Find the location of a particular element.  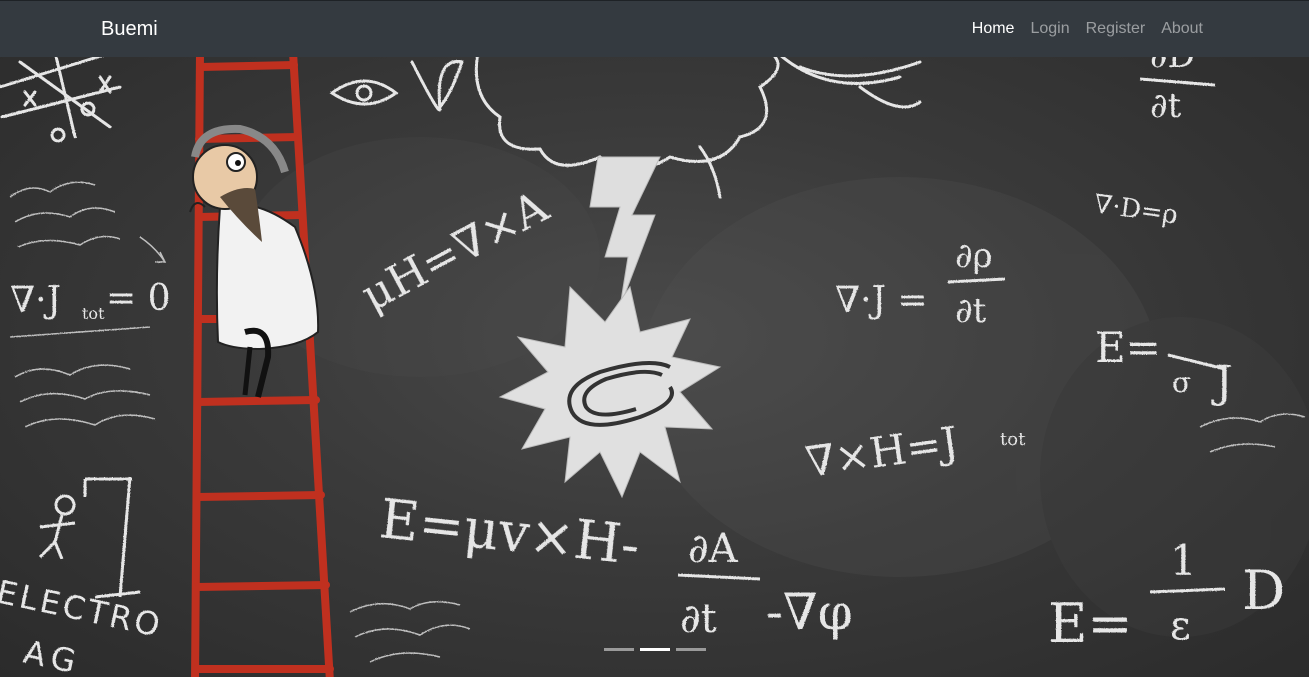

eq-e-main: E=μv×H- is located at coordinates (510, 532).